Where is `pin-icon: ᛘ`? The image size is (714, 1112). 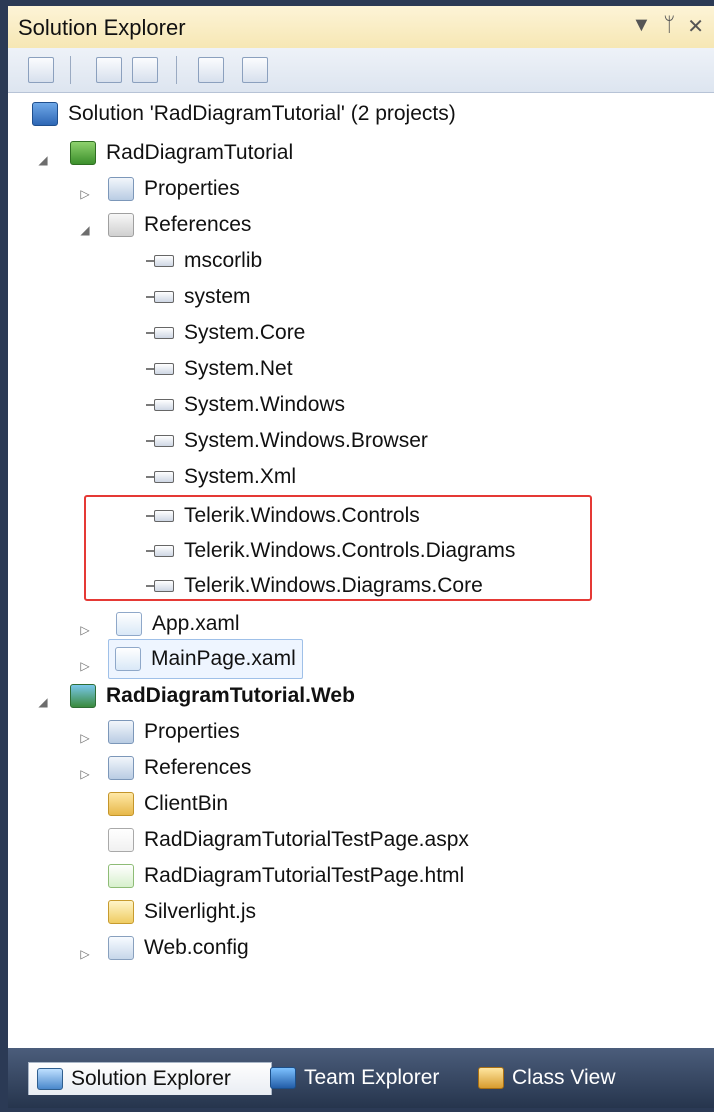
pin-icon: ᛘ is located at coordinates (669, 26).